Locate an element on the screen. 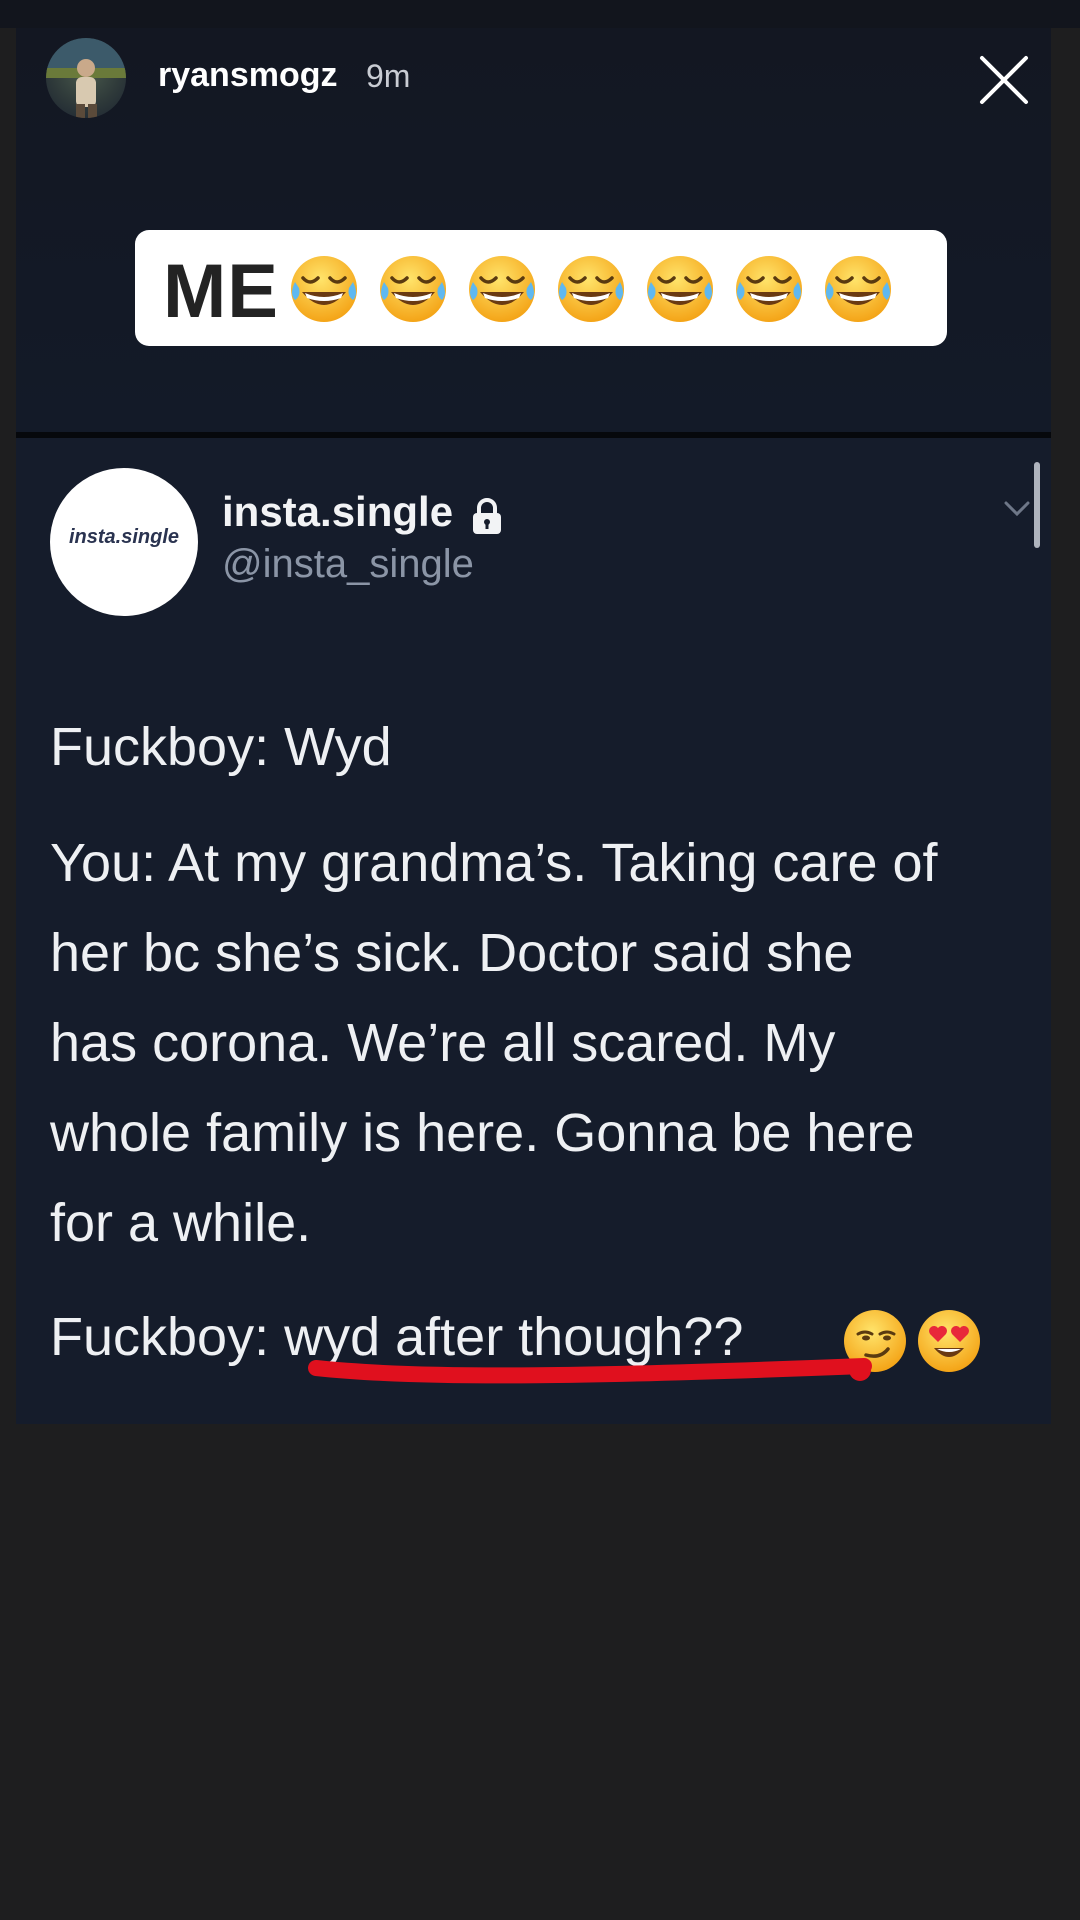 The width and height of the screenshot is (1080, 1920). caption-sticker: ME is located at coordinates (541, 288).